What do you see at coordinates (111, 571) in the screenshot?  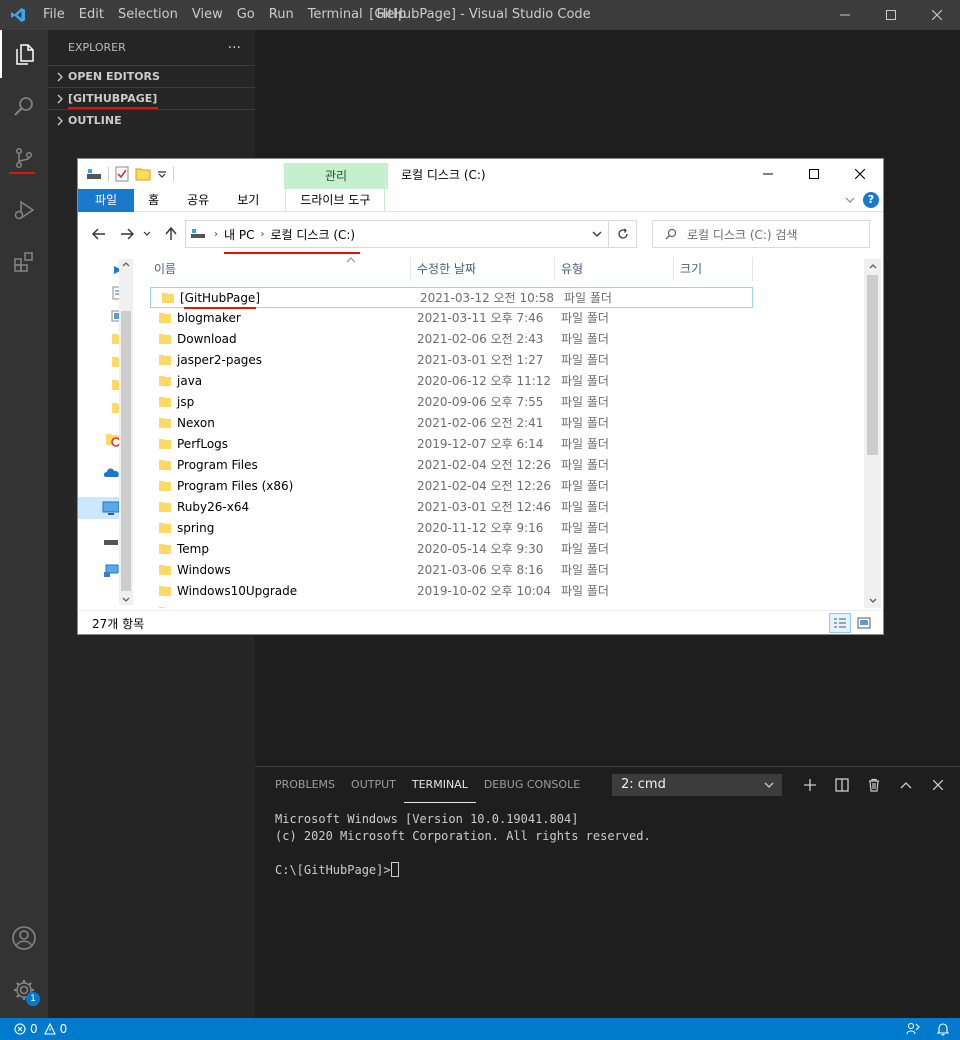 I see `network-icon` at bounding box center [111, 571].